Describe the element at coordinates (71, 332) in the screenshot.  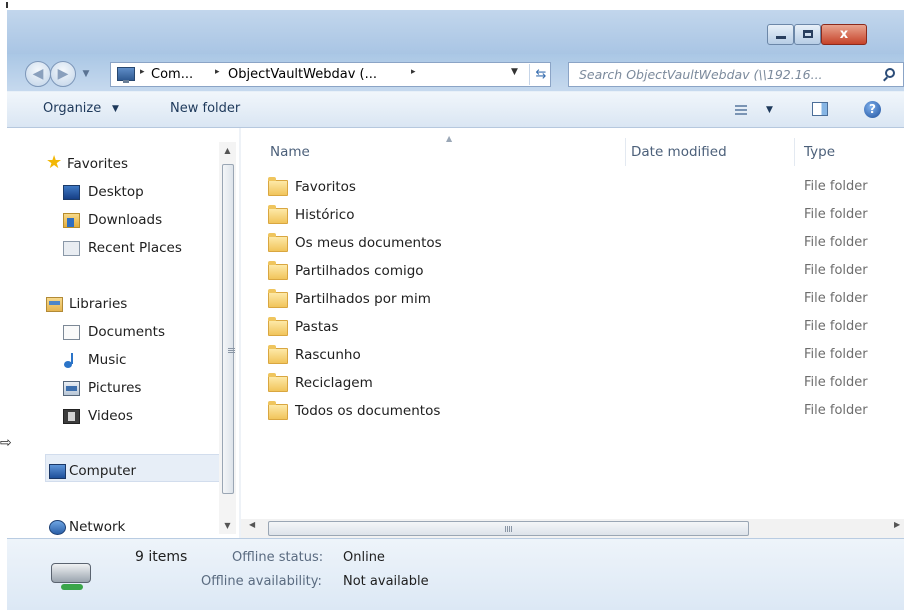
I see `documents-icon` at that location.